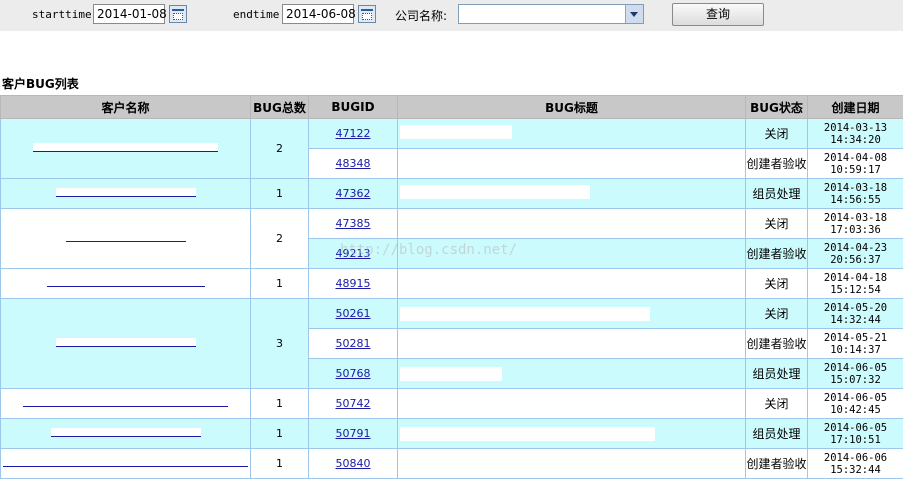  I want to click on end-date-field, so click(320, 14).